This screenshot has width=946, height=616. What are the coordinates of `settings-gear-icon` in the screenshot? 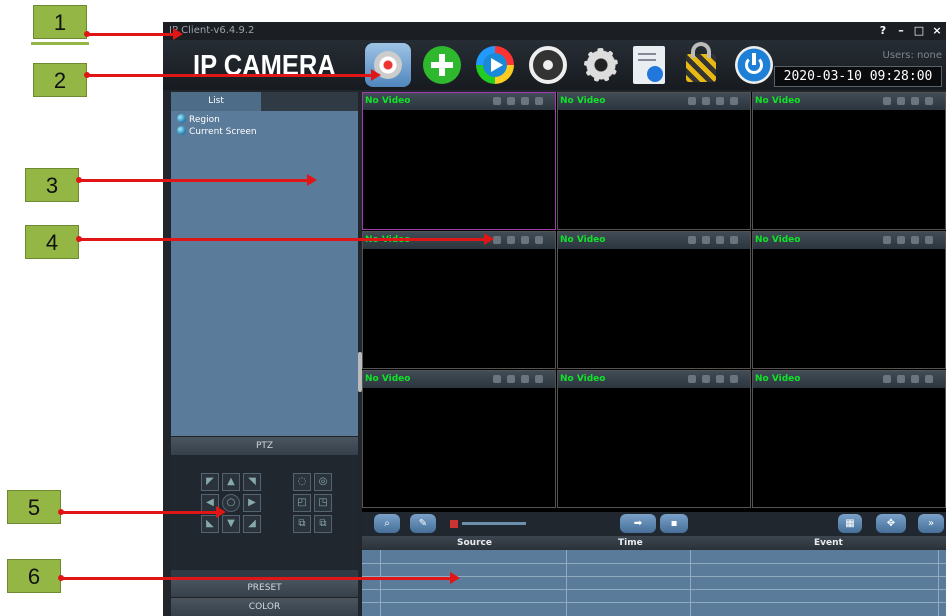 It's located at (601, 65).